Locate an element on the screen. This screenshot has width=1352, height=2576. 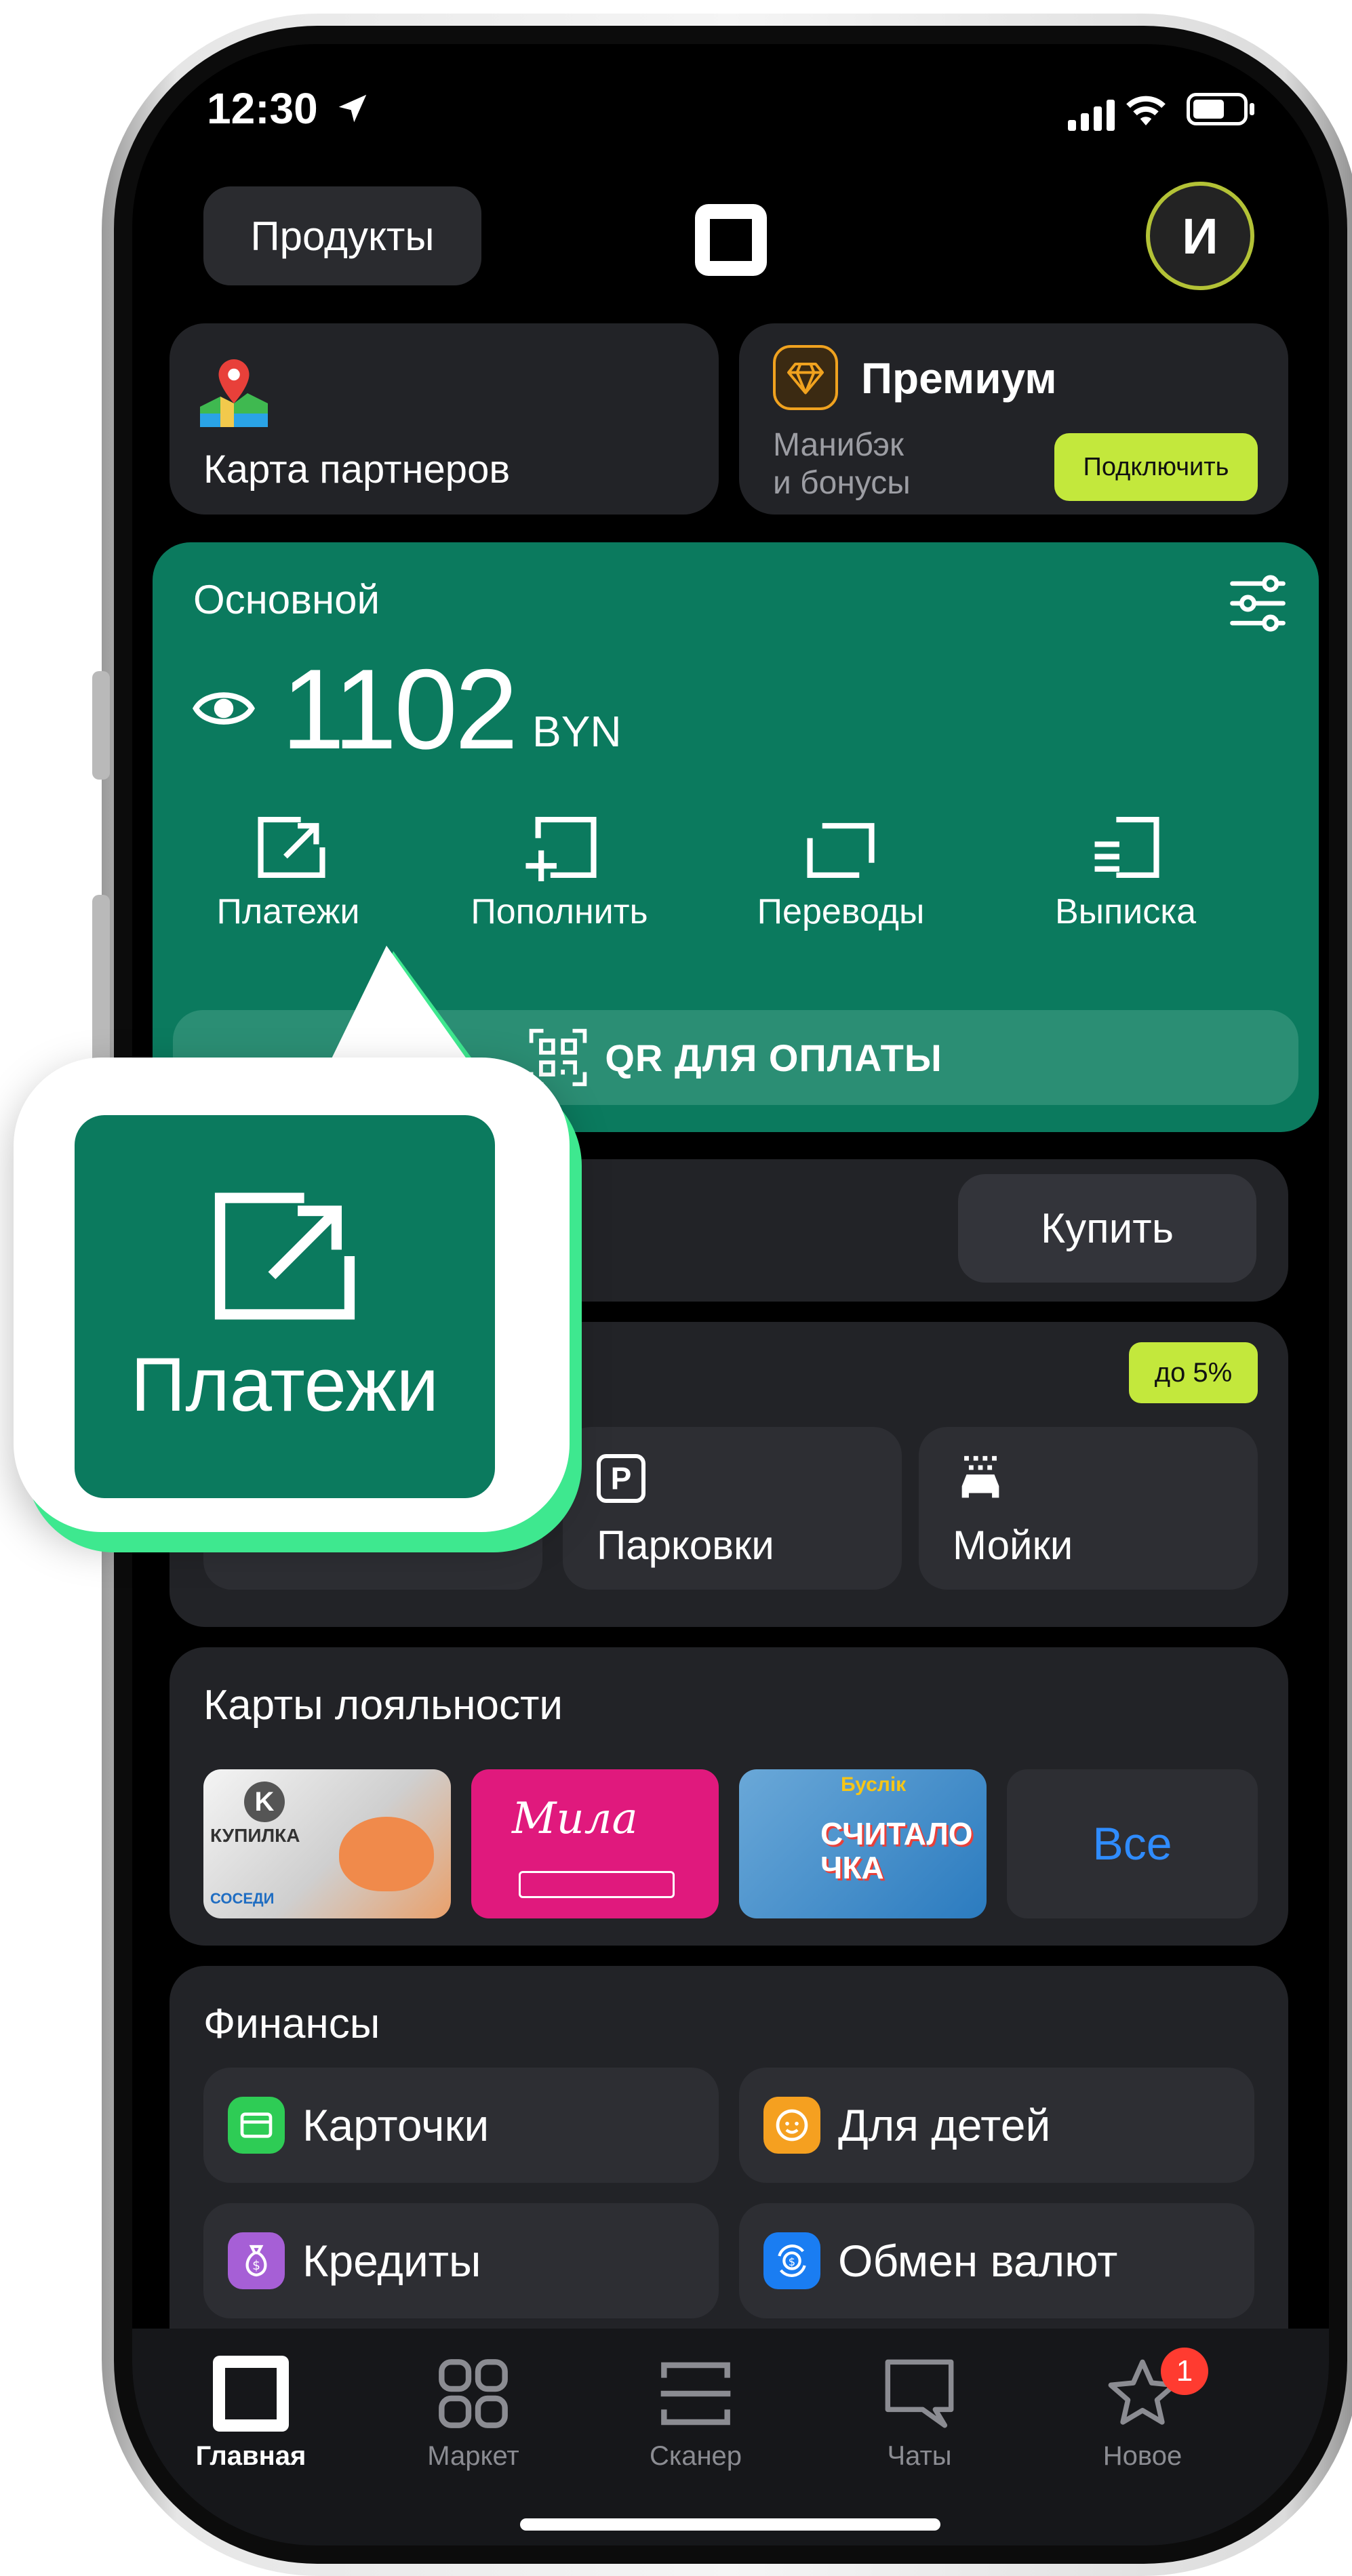
products-button: Продукты is located at coordinates (342, 235).